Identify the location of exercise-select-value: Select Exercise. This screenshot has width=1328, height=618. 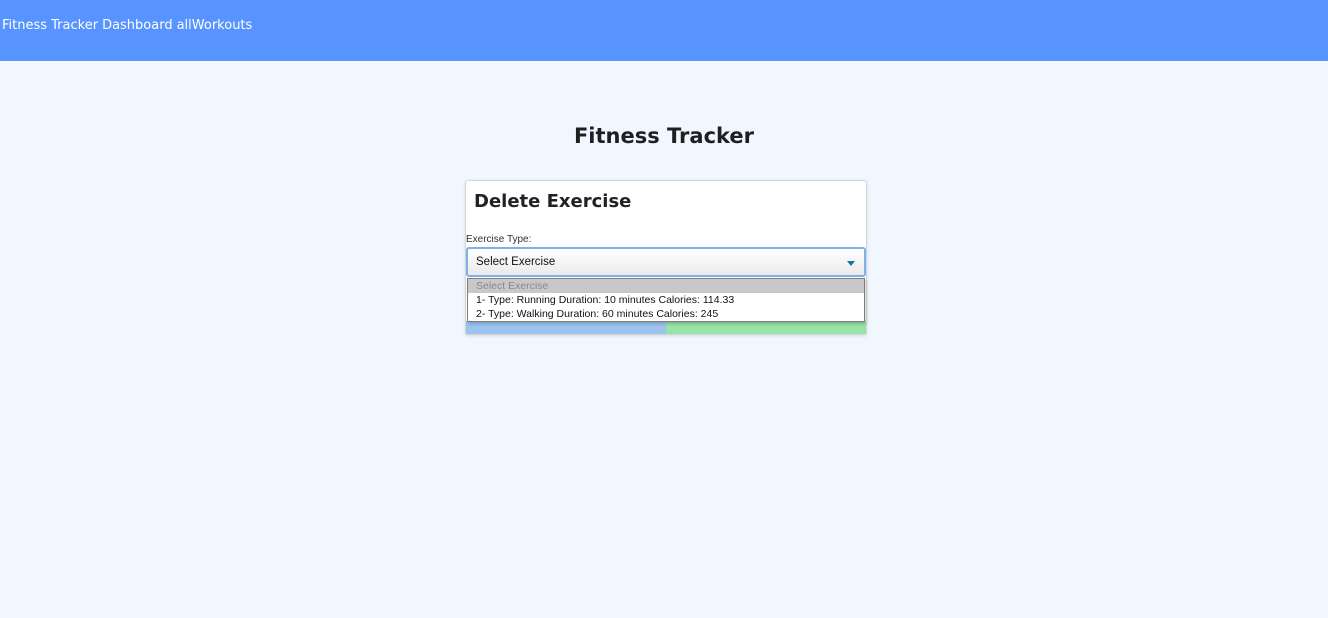
(516, 262).